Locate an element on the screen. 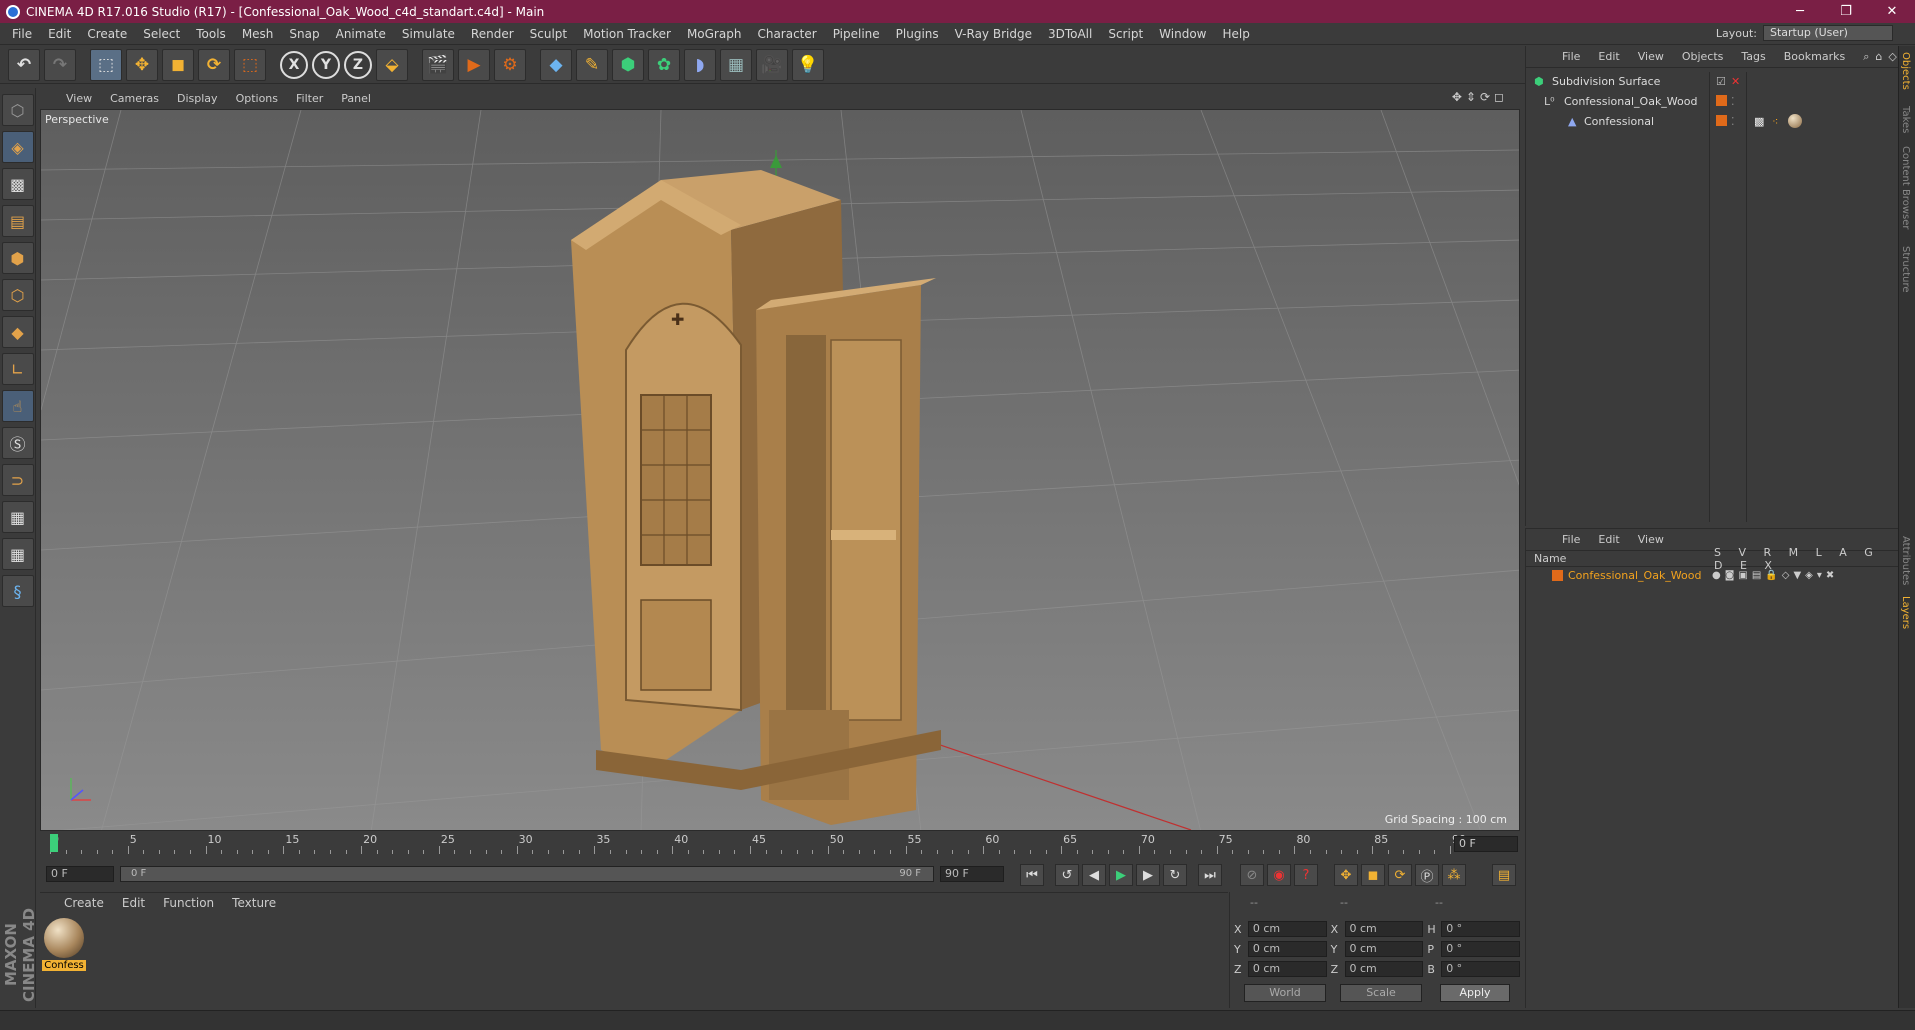 The image size is (1915, 1030). menu-simulate: Simulate is located at coordinates (428, 34).